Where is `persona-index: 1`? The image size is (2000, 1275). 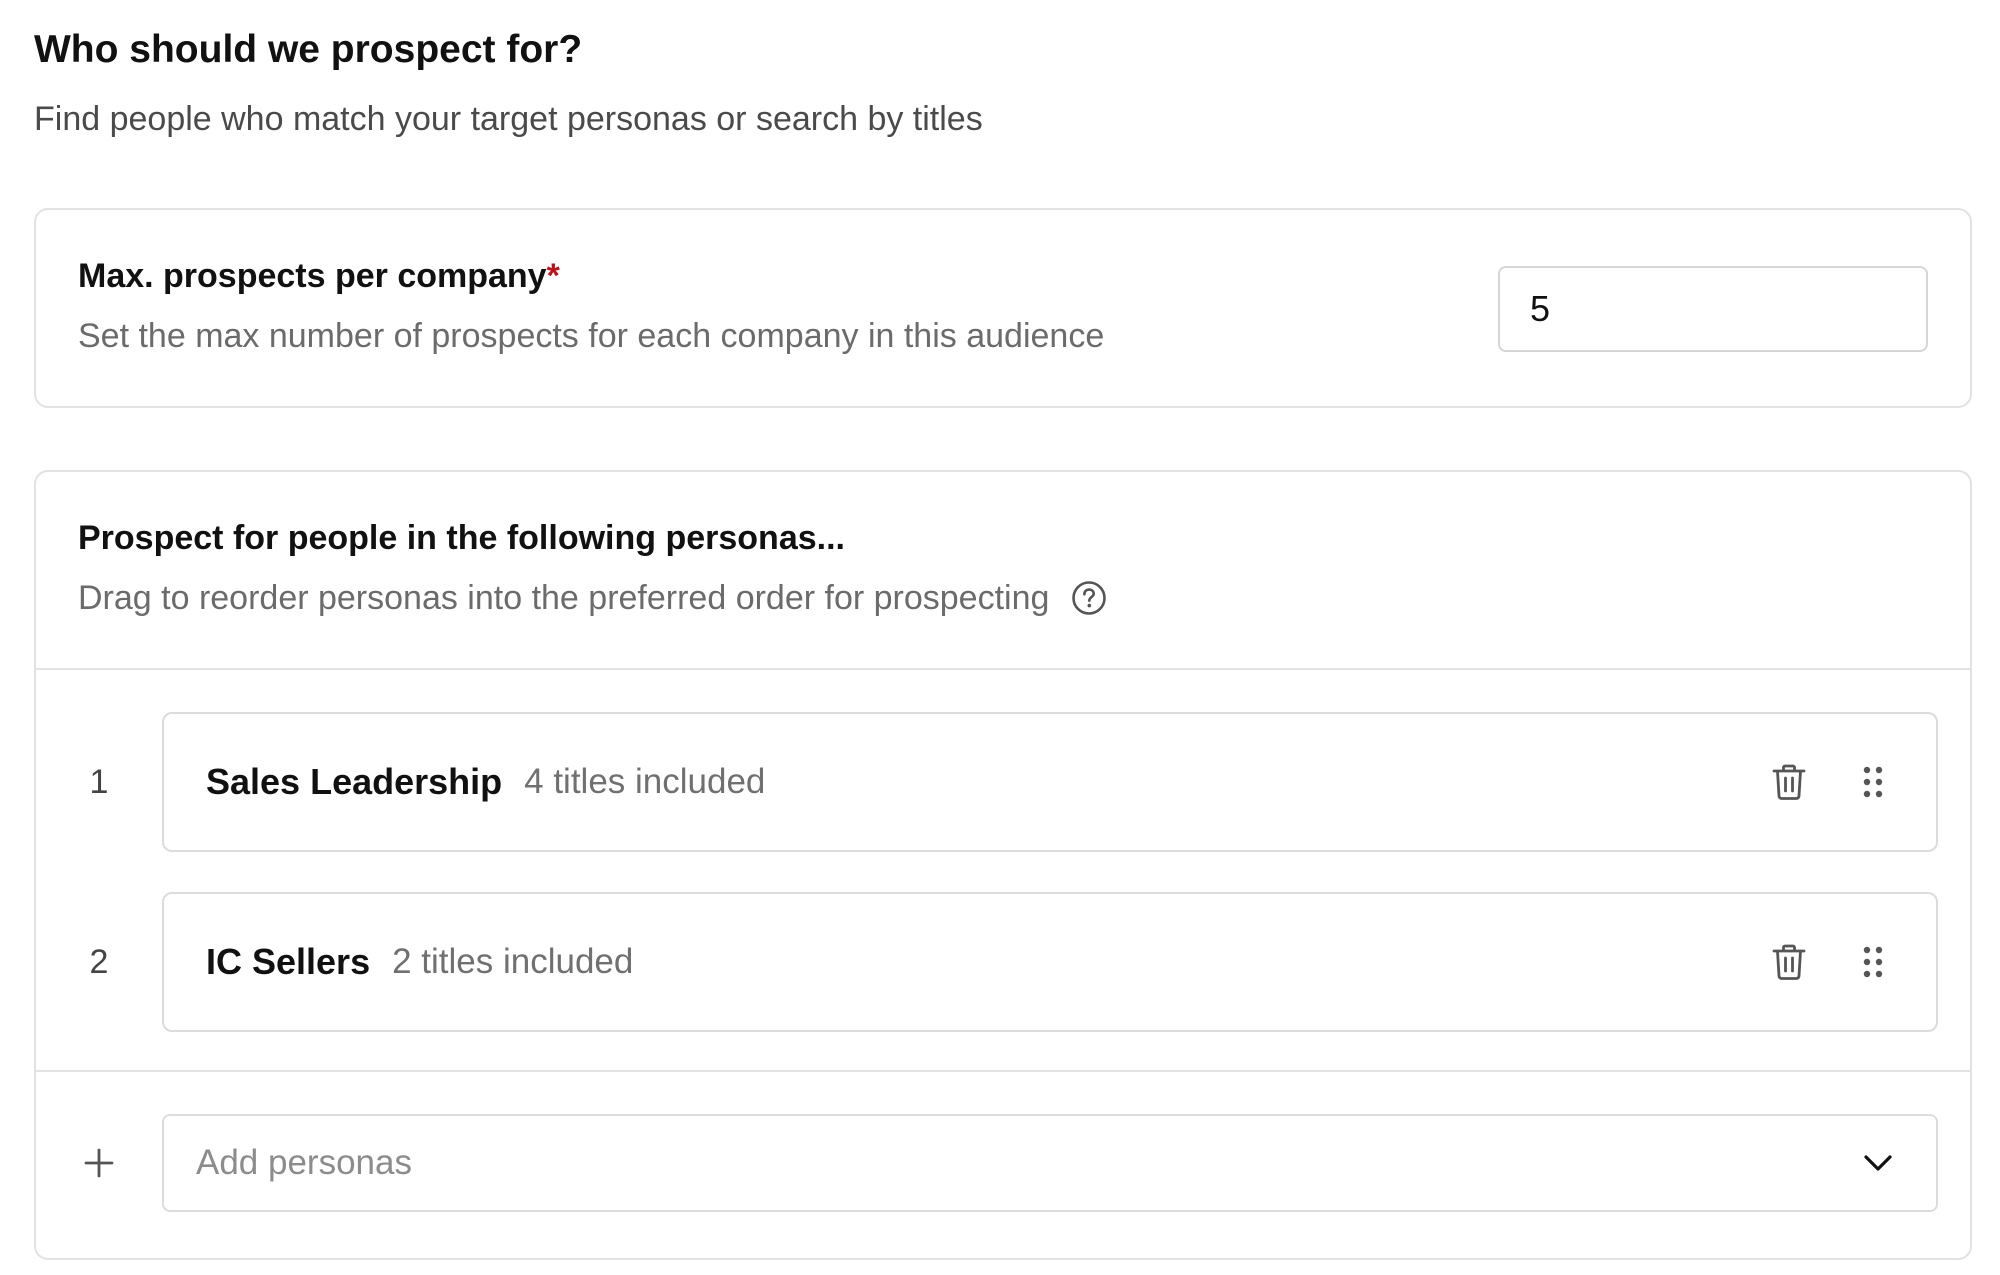
persona-index: 1 is located at coordinates (99, 781).